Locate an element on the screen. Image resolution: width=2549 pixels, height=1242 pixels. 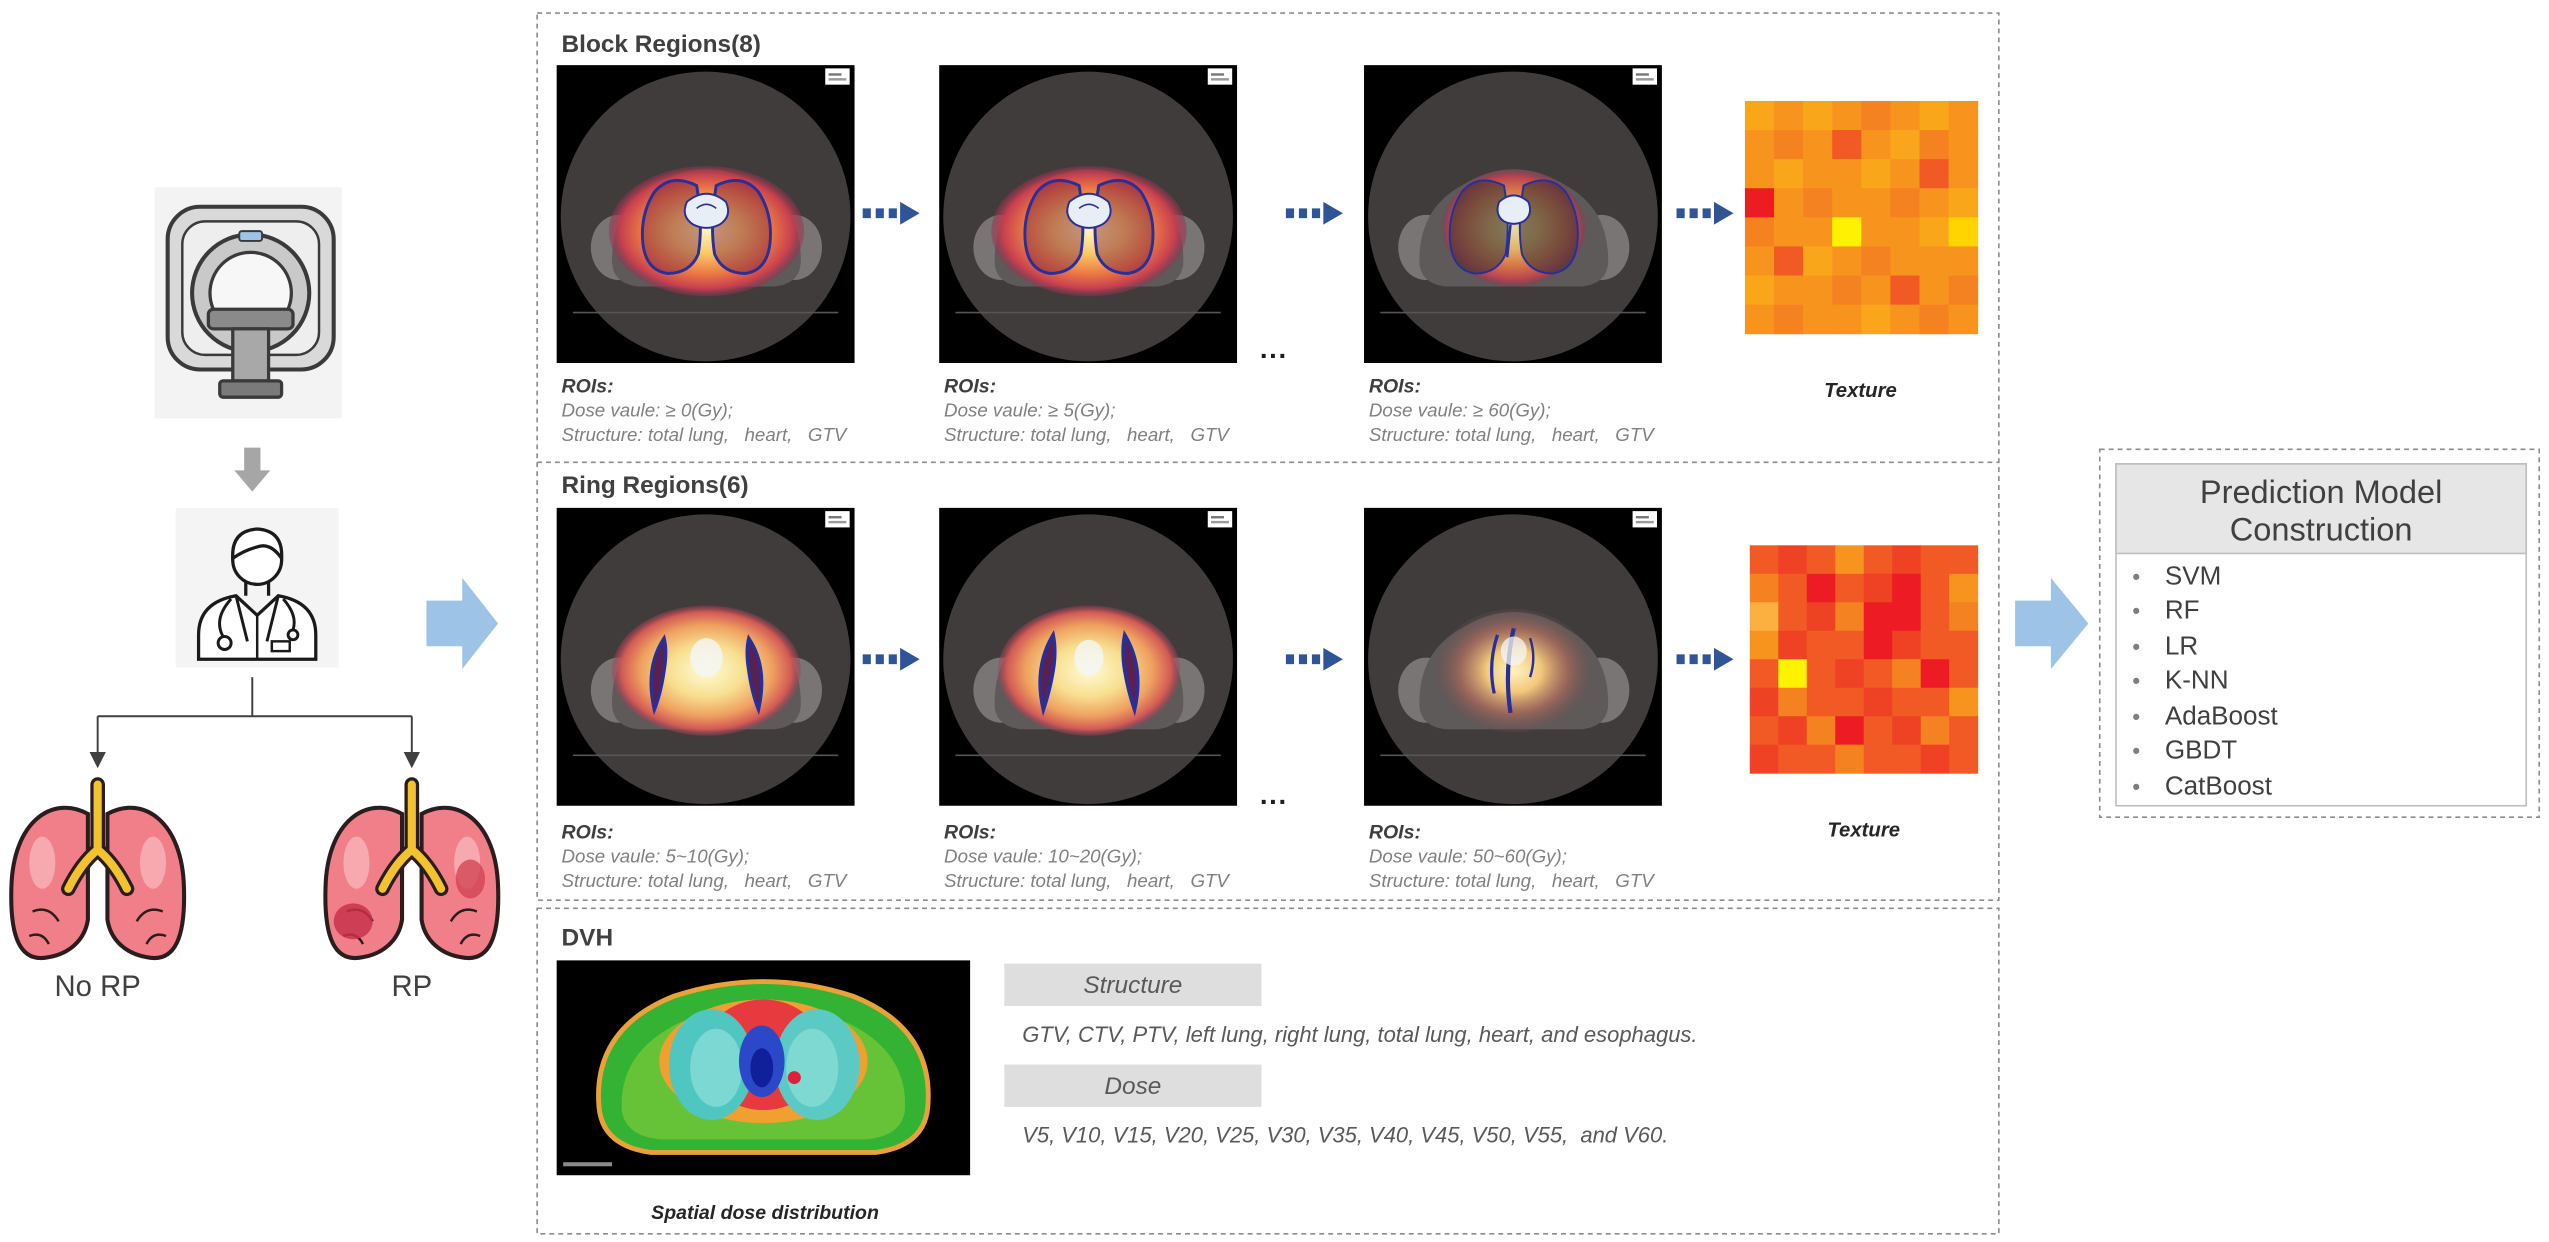
ct-scanner-icon is located at coordinates (248, 303).